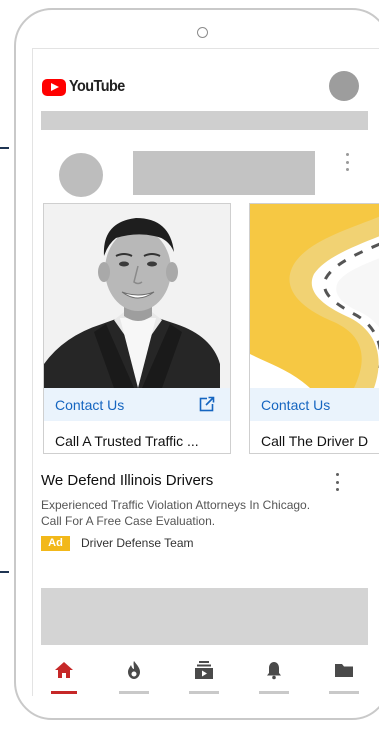  What do you see at coordinates (55, 543) in the screenshot?
I see `ad-badge: Ad` at bounding box center [55, 543].